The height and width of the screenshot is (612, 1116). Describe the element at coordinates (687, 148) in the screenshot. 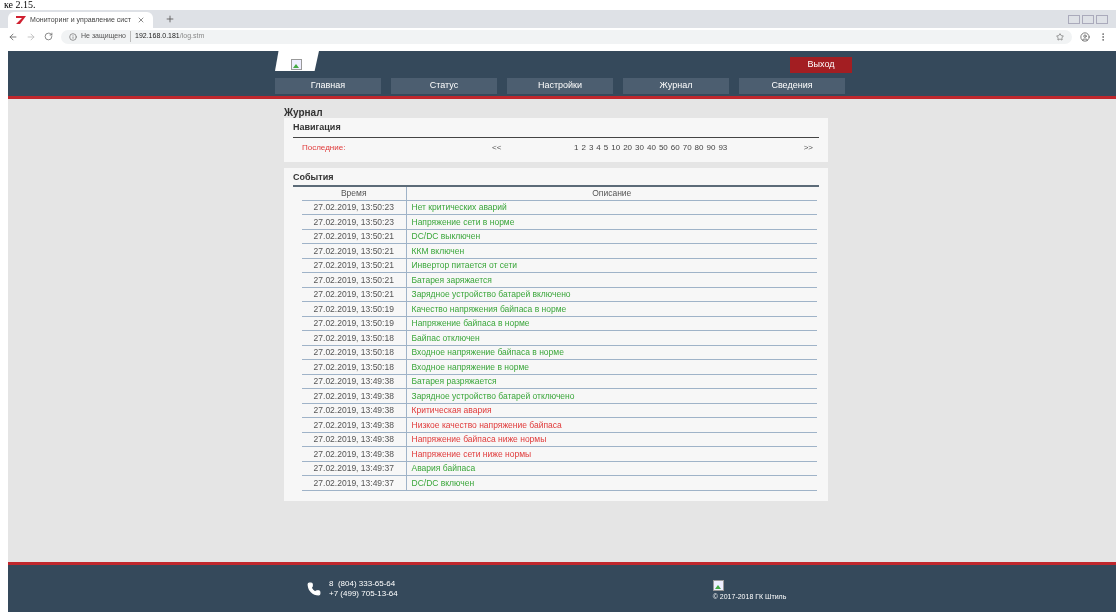

I see `page-link: 70` at that location.